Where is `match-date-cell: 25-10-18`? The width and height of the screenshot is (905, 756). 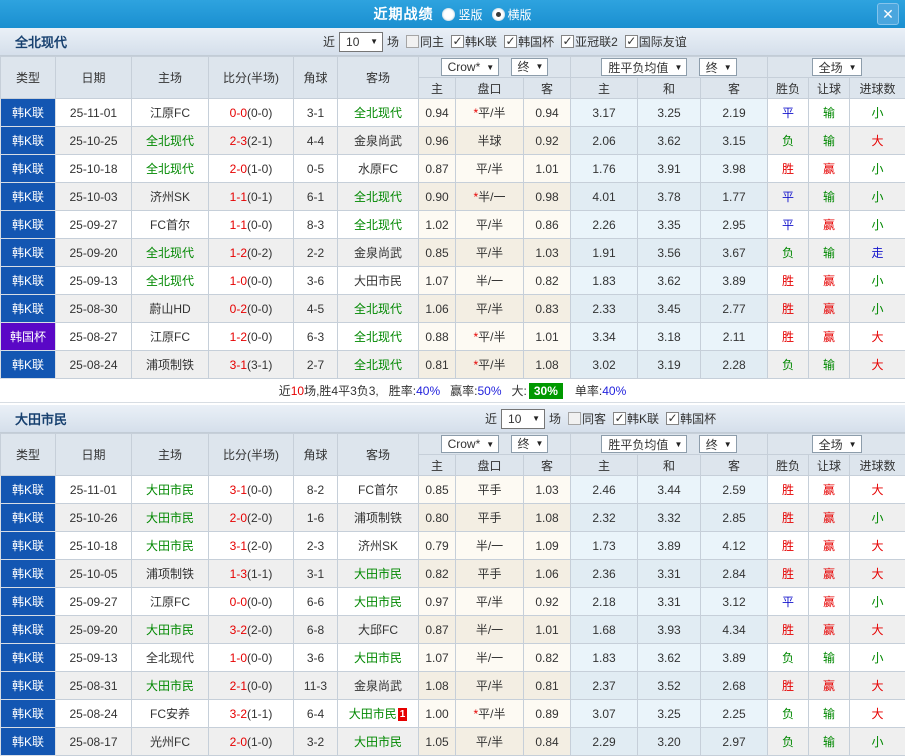
match-date-cell: 25-10-18 is located at coordinates (94, 546).